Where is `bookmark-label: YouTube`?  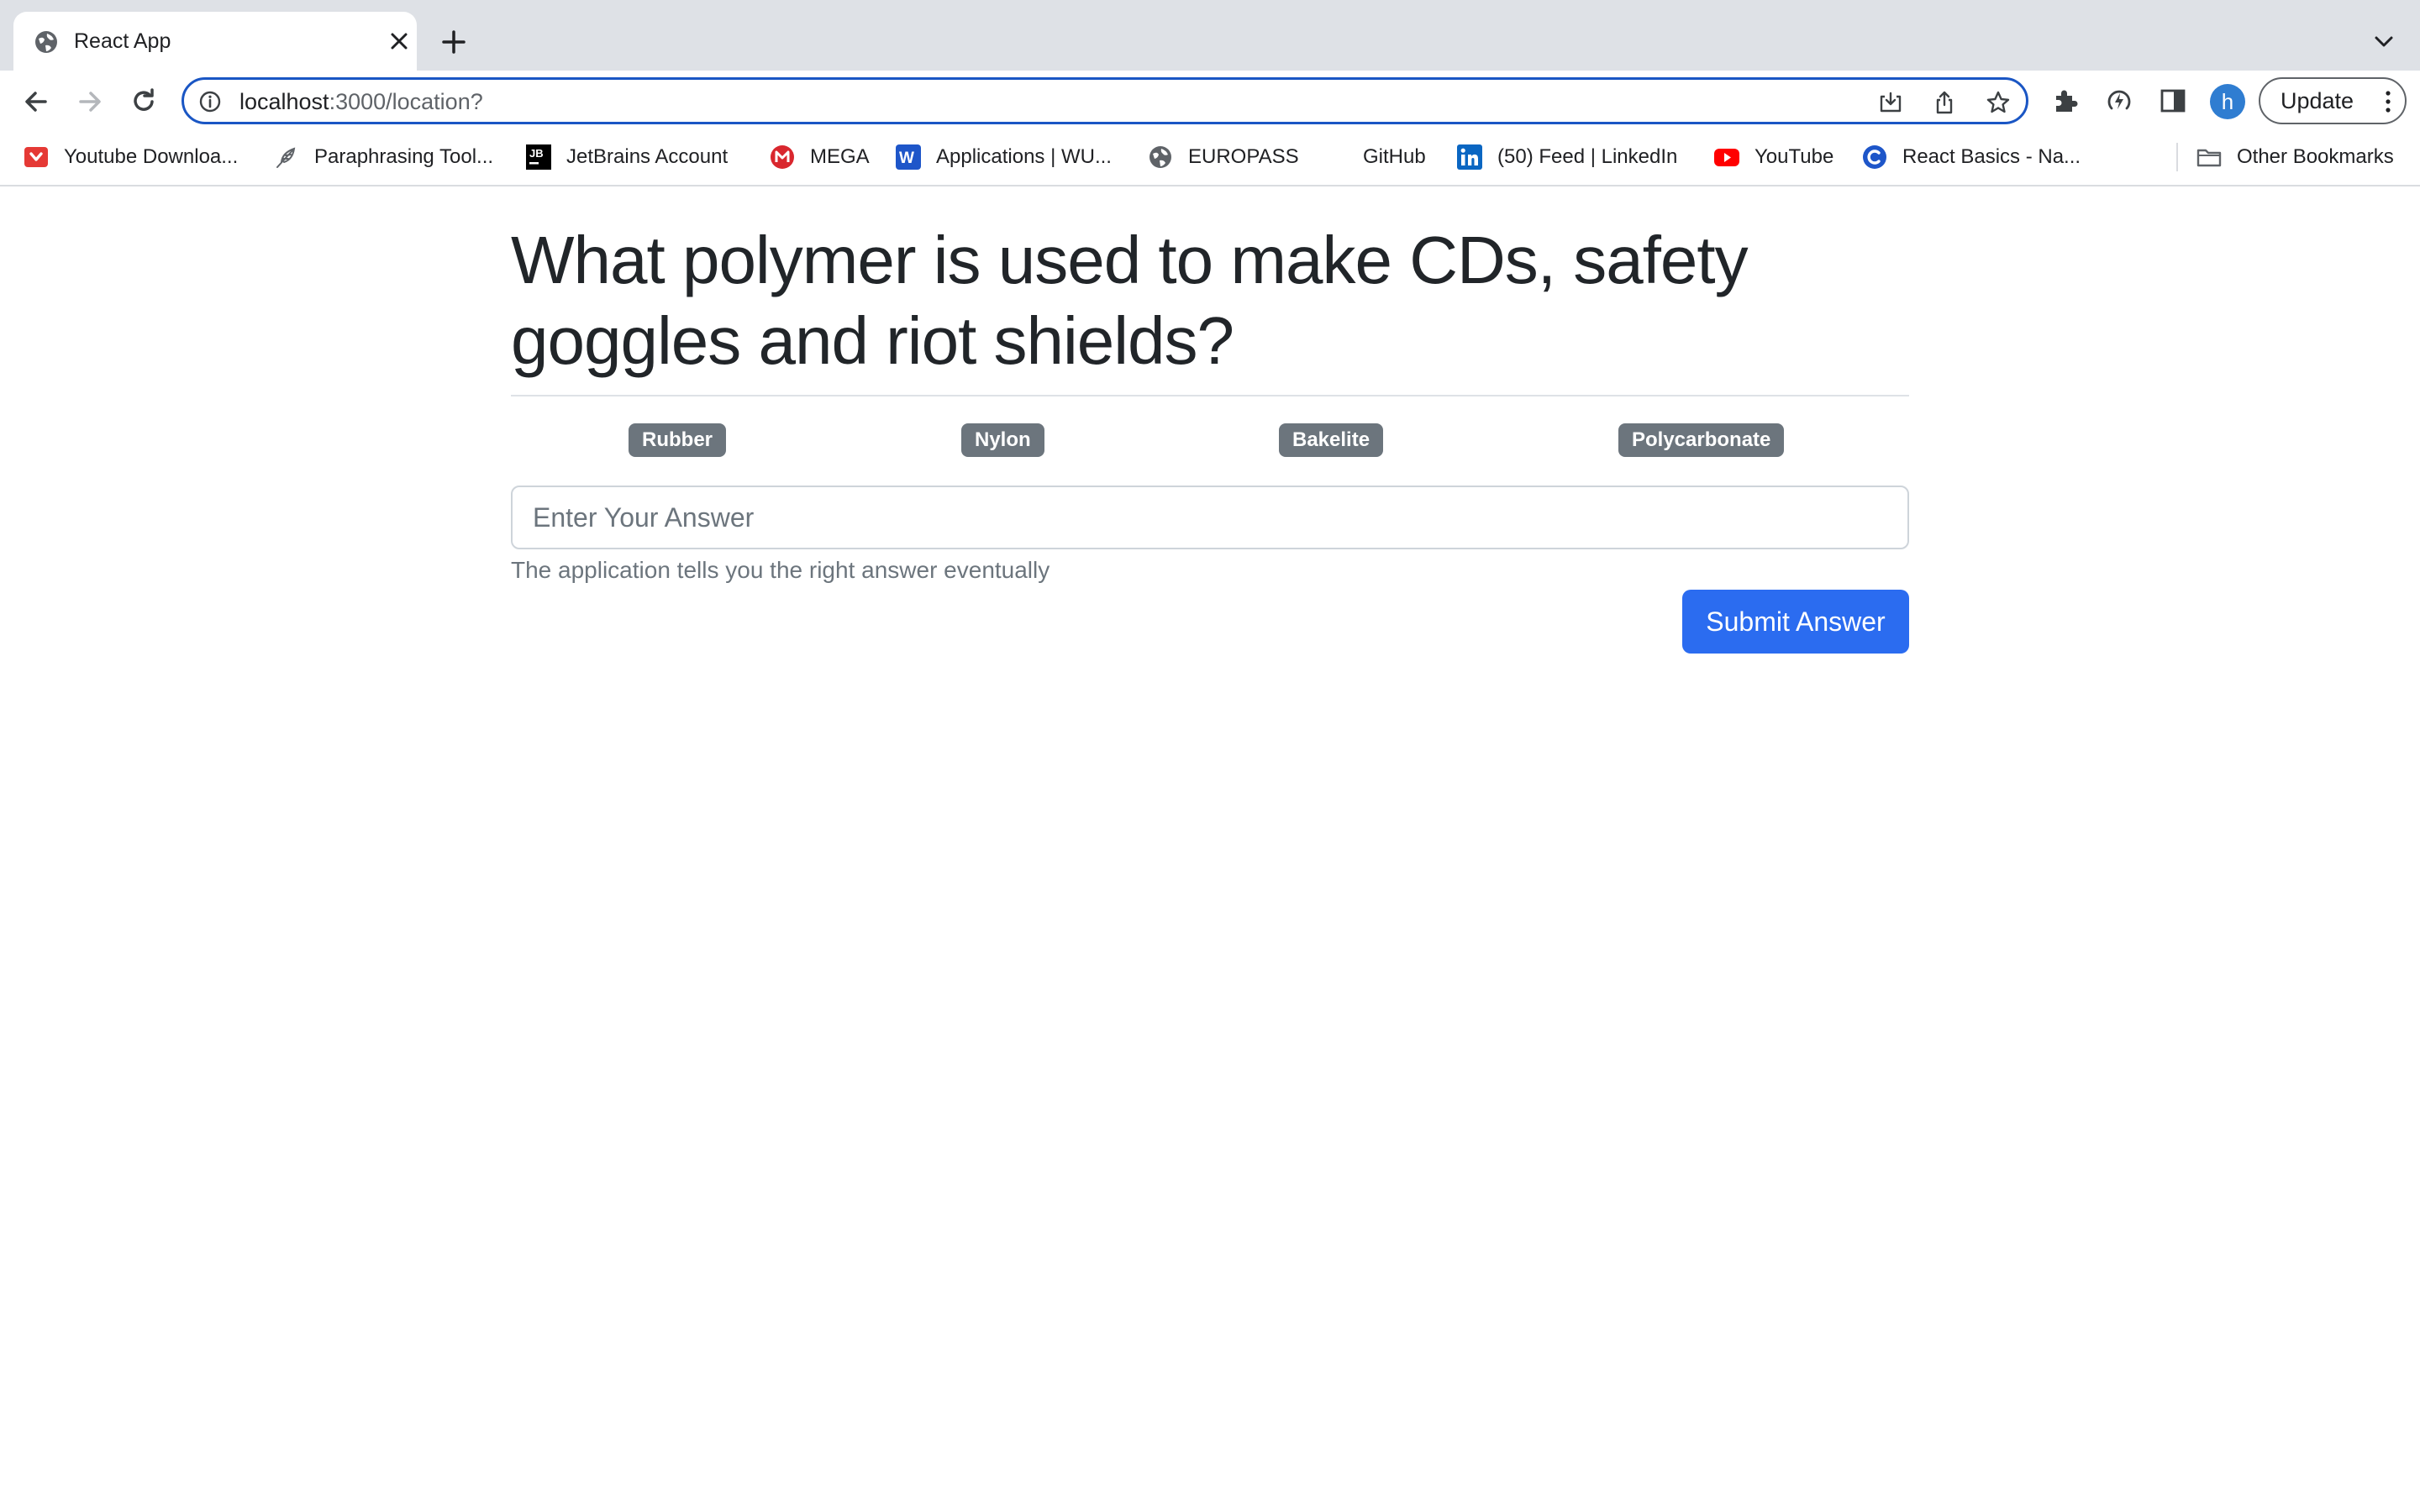
bookmark-label: YouTube is located at coordinates (1794, 156).